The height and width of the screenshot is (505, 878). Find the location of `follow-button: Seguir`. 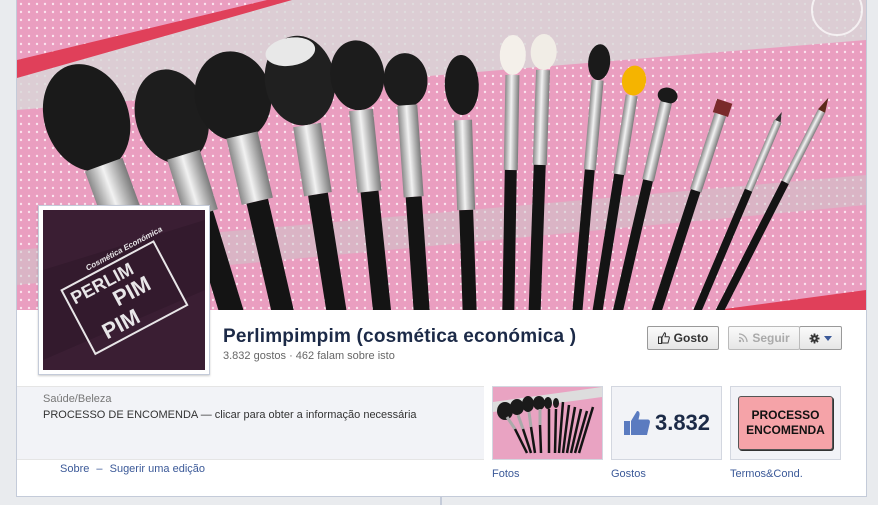

follow-button: Seguir is located at coordinates (764, 338).